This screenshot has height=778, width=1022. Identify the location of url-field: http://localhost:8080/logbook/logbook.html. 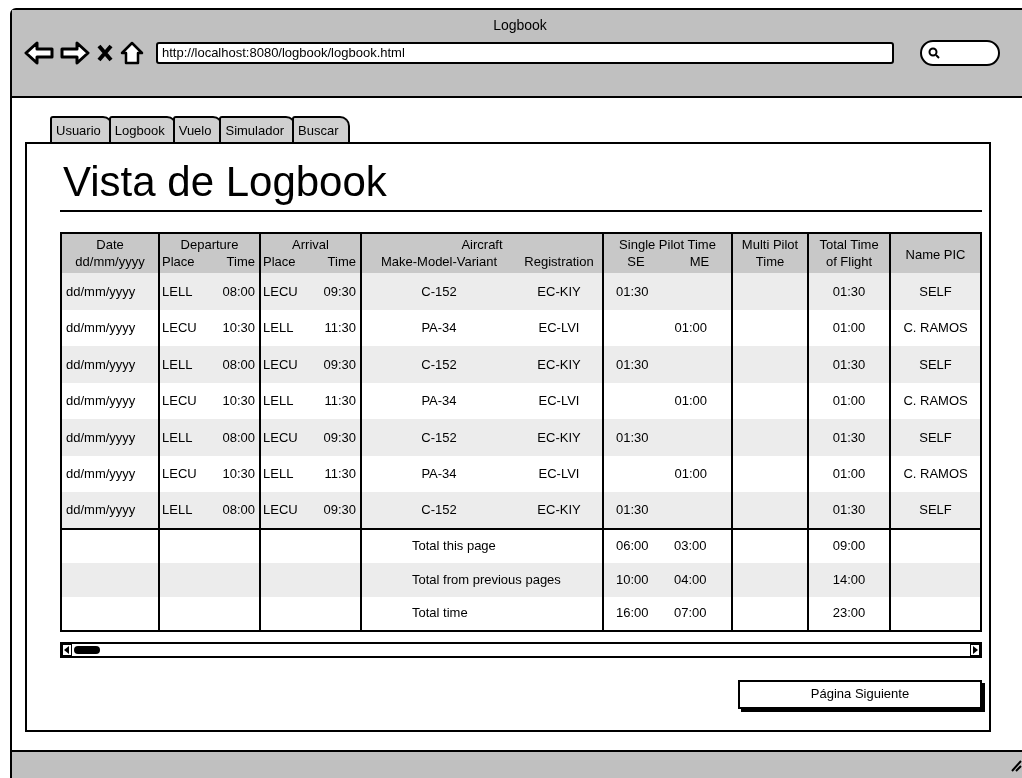
(525, 53).